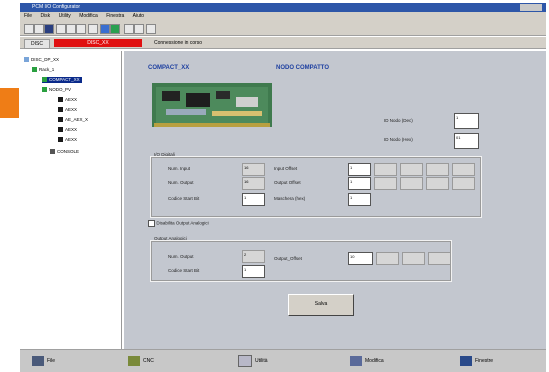 The height and width of the screenshot is (372, 549). I want to click on toolbar, so click(283, 28).